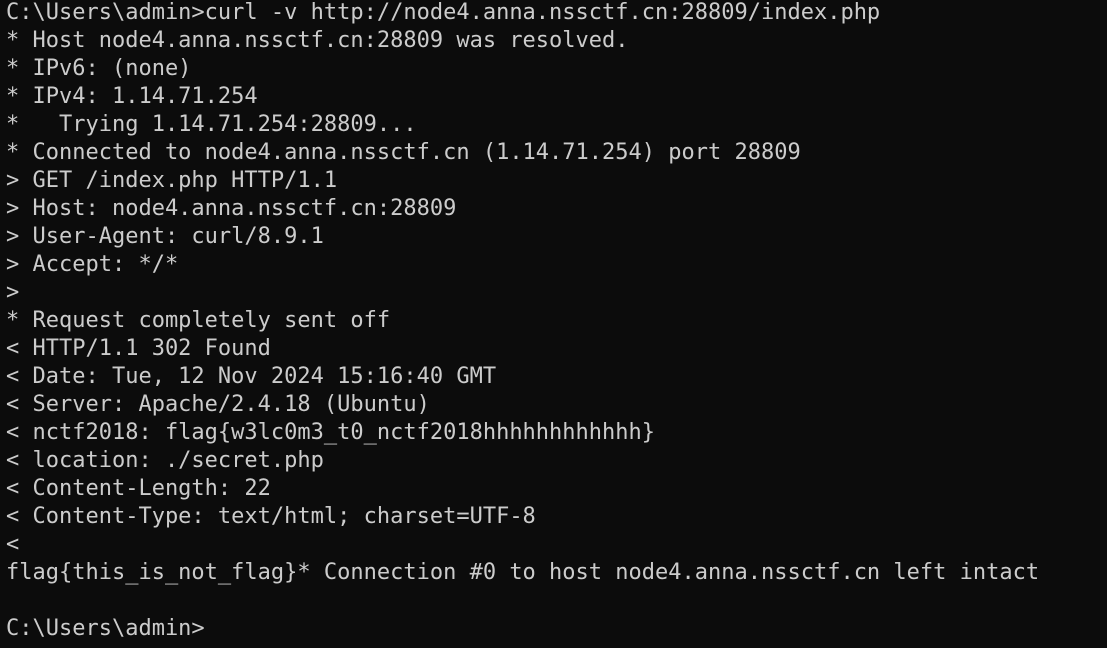  I want to click on response-header-line: < Date: Tue, 12 Nov 2024 15:16:40 GMT, so click(251, 376).